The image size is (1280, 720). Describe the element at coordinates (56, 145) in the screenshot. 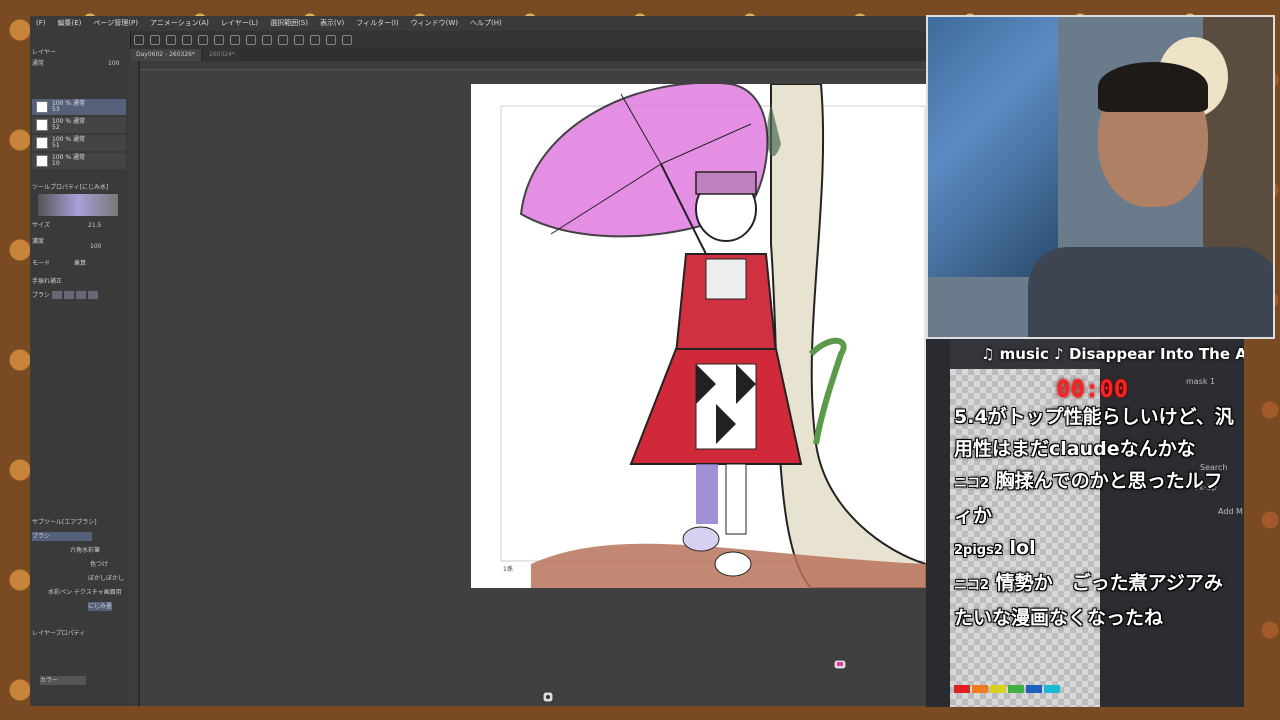

I see `layer-name: 51` at that location.